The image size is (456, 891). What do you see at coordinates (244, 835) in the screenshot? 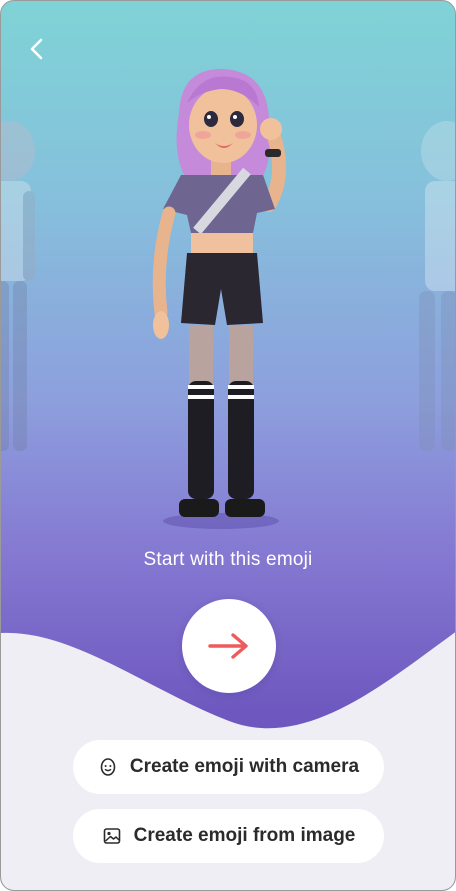
I see `create-from-image-label: Create emoji from image` at bounding box center [244, 835].